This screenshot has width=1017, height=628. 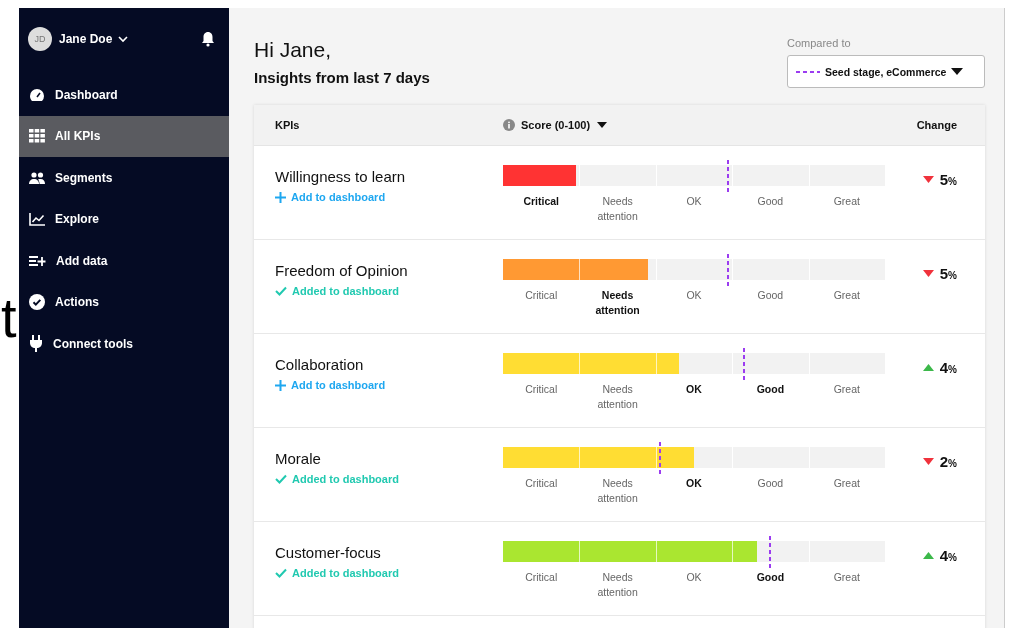 What do you see at coordinates (320, 364) in the screenshot?
I see `kpi-name: Collaboration` at bounding box center [320, 364].